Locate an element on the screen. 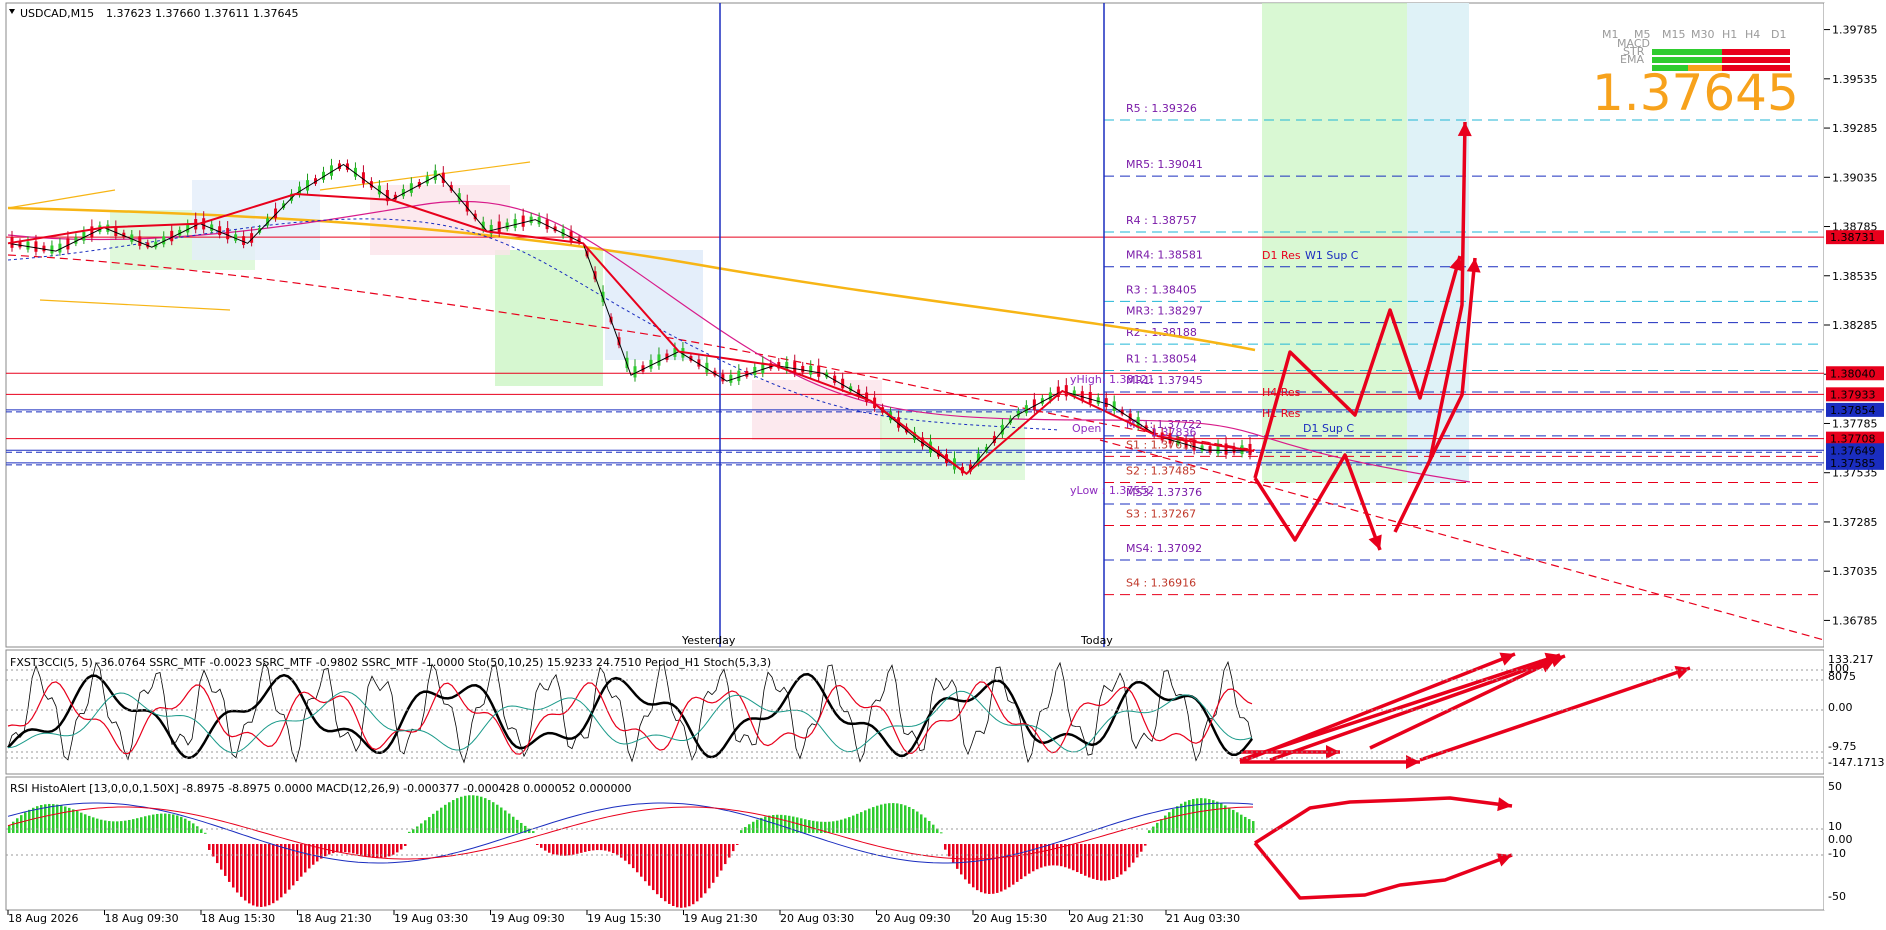 This screenshot has height=930, width=1886. pivot-label: MR5: 1.39041 is located at coordinates (1164, 164).